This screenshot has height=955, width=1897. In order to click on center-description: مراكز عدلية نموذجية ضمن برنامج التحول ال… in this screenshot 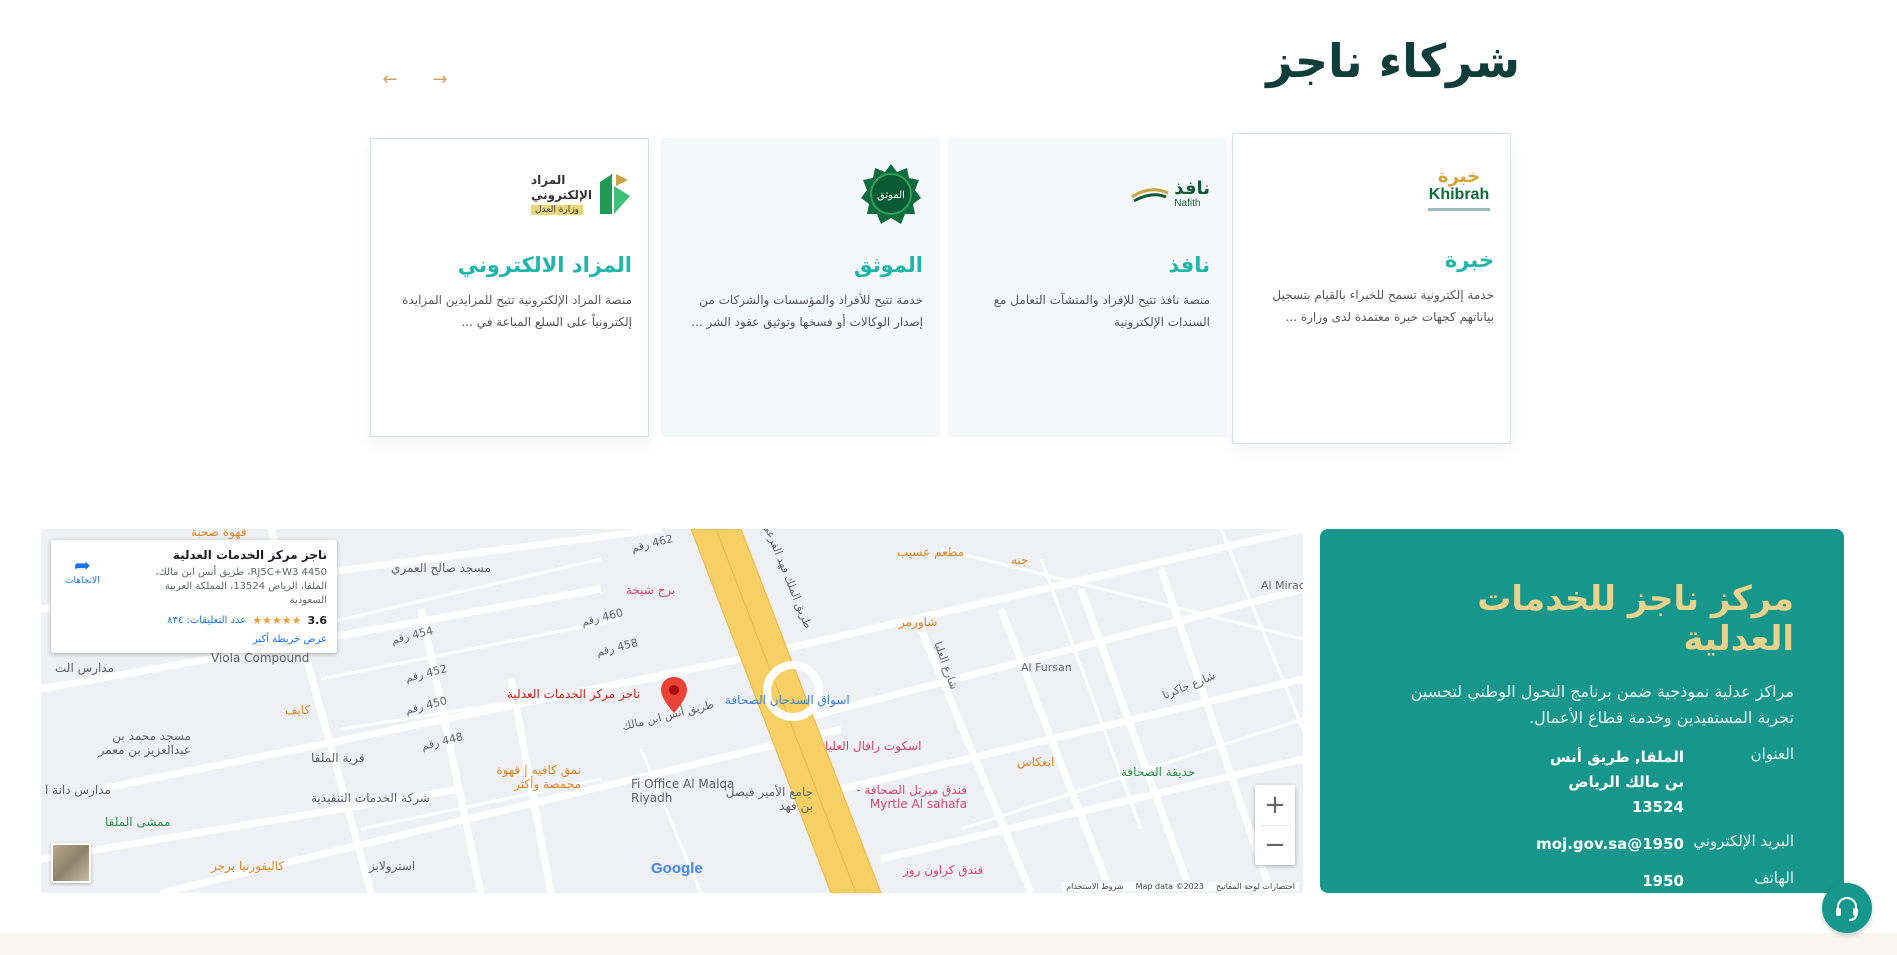, I will do `click(1602, 704)`.